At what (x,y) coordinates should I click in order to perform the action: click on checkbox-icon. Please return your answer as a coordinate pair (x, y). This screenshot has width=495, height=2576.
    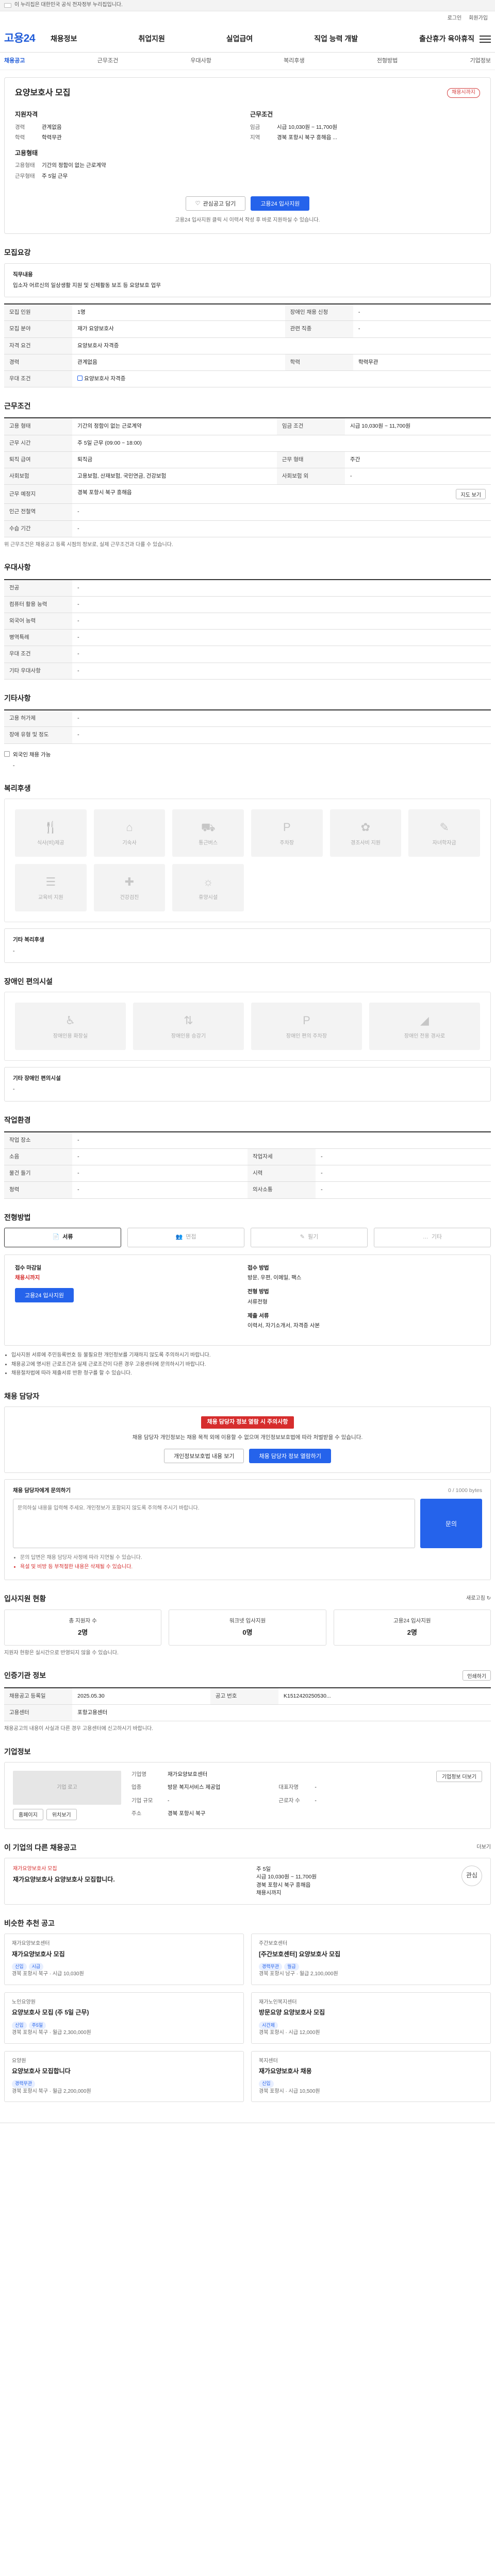
    Looking at the image, I should click on (7, 754).